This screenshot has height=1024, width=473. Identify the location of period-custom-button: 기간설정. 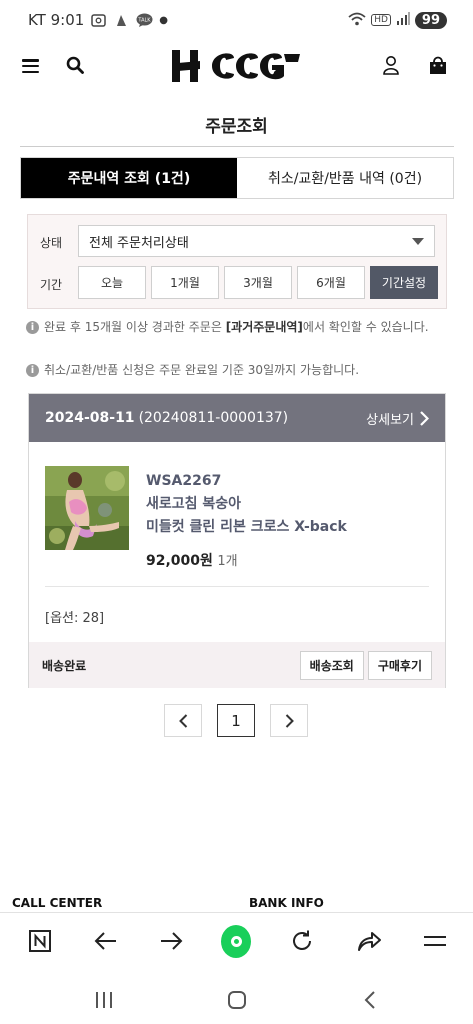
(404, 282).